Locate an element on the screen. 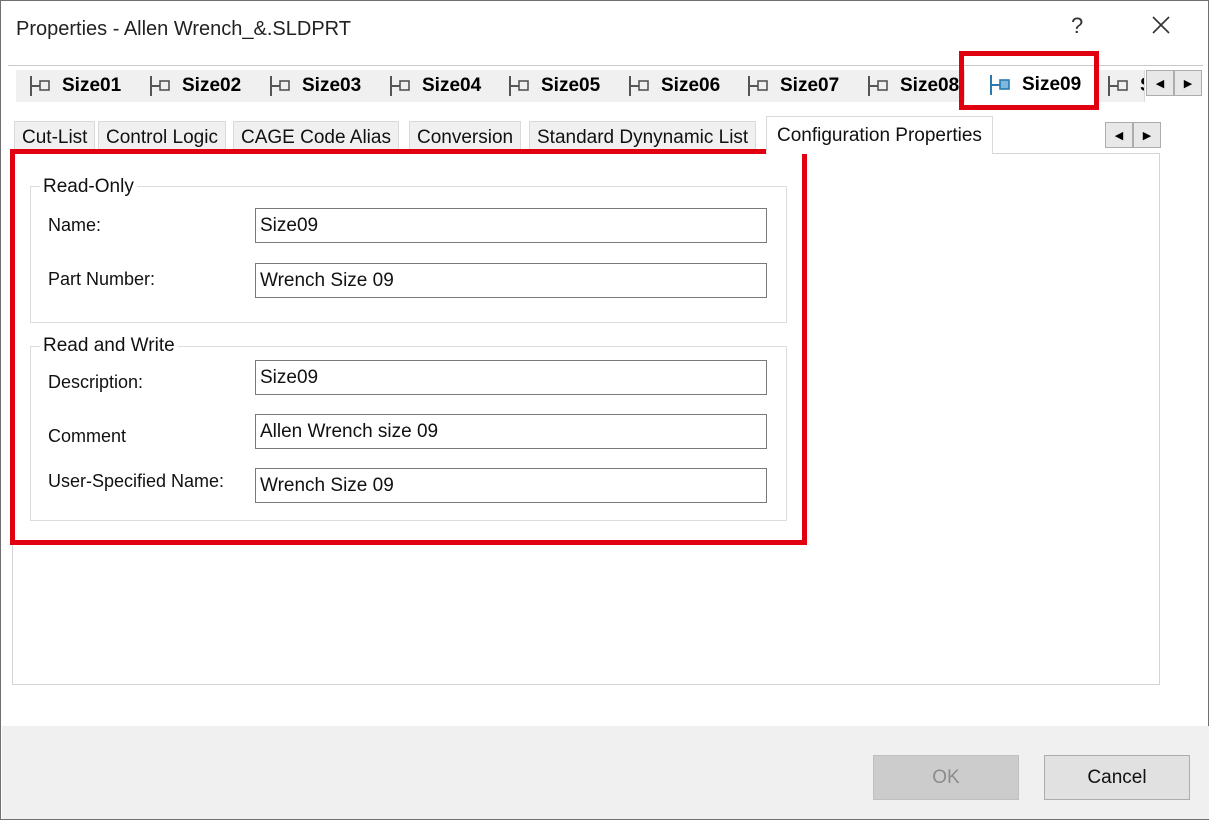 The width and height of the screenshot is (1209, 820). part-number-label: Part Number: is located at coordinates (102, 279).